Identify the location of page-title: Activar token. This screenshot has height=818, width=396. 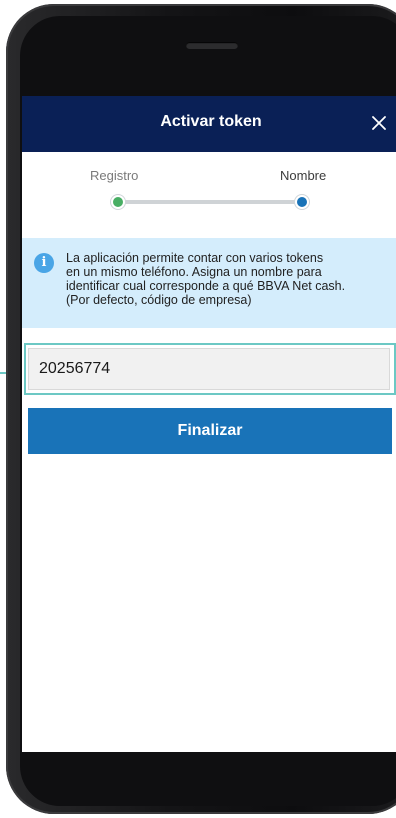
(211, 121).